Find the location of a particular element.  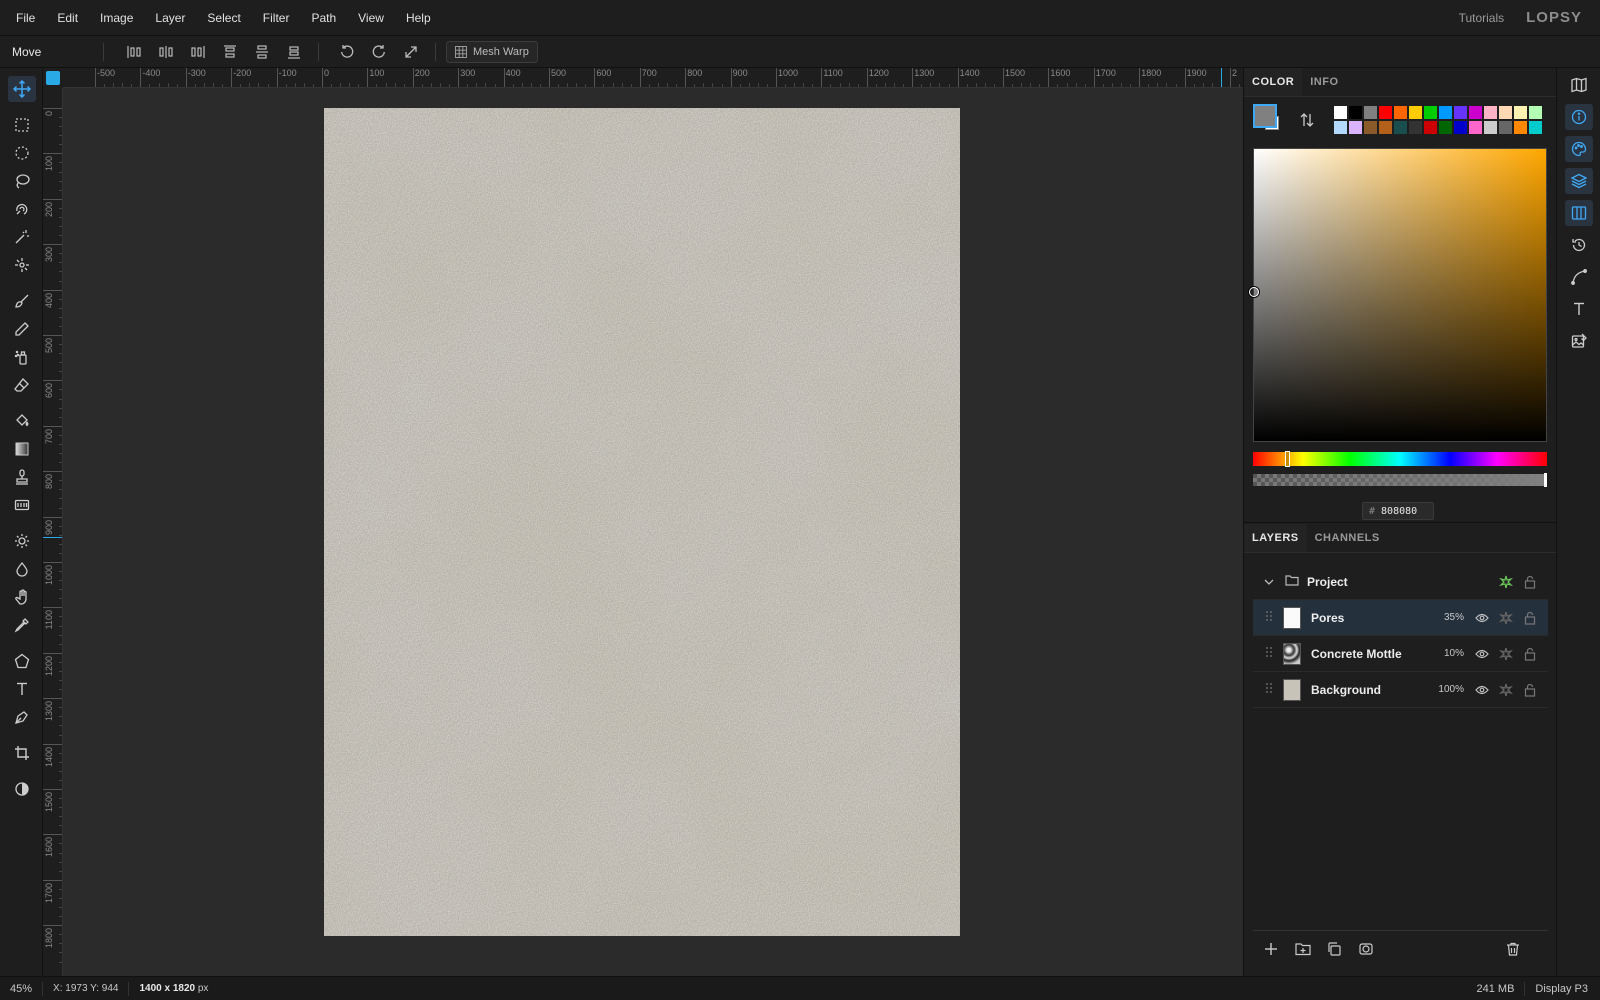

brush-tool is located at coordinates (22, 301).